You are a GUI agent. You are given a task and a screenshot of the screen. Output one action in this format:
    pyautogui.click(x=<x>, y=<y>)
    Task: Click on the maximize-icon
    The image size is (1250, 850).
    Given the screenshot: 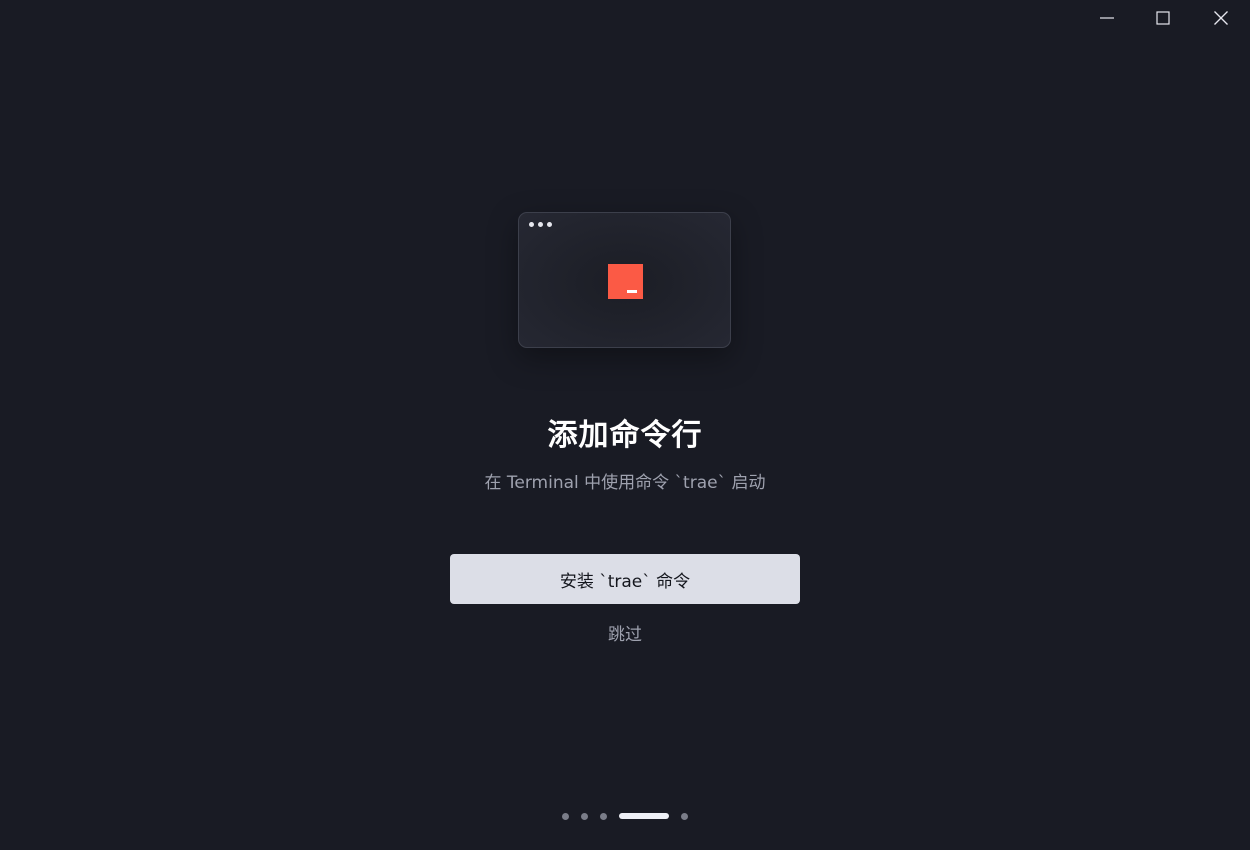 What is the action you would take?
    pyautogui.click(x=1163, y=18)
    